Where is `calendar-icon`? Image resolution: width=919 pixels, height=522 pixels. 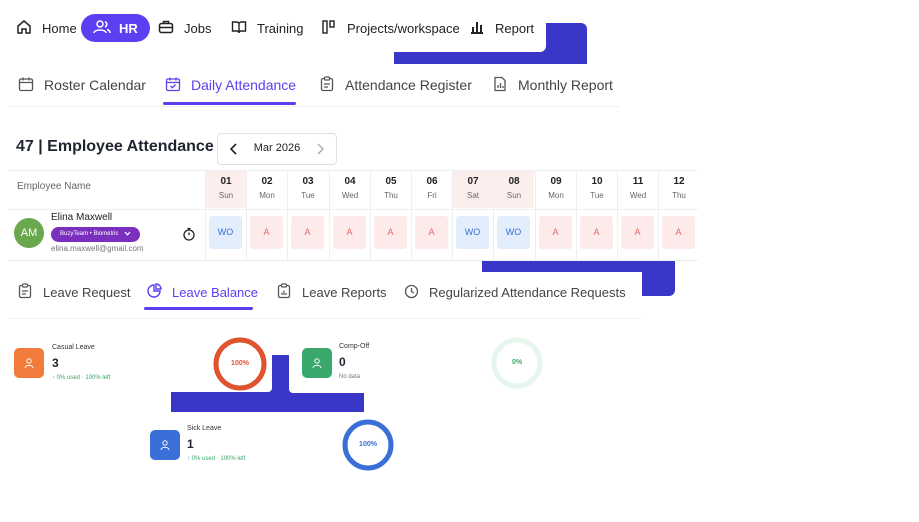
calendar-icon is located at coordinates (27, 85).